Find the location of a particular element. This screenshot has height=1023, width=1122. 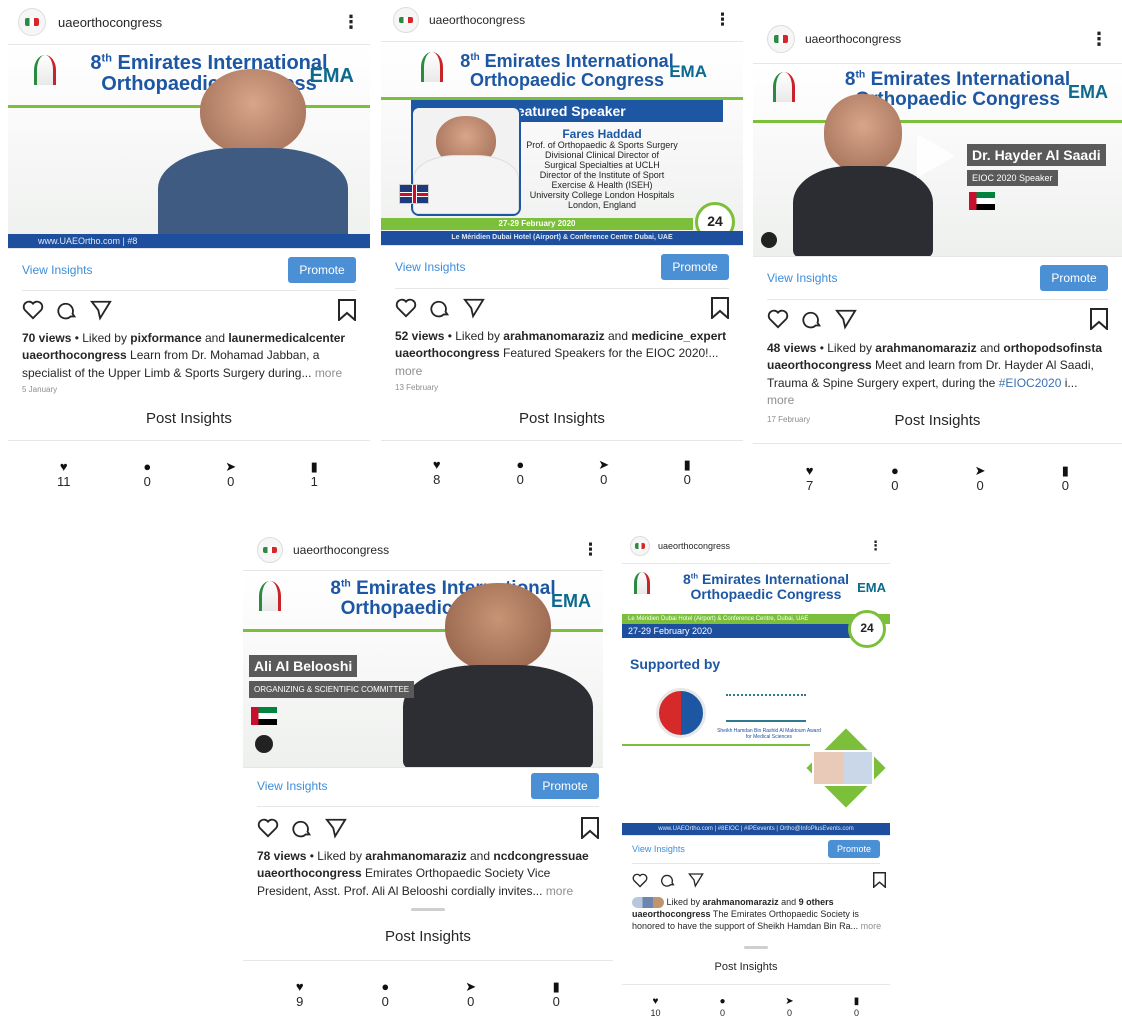

liker-link: ncdcongressuae is located at coordinates (540, 856).